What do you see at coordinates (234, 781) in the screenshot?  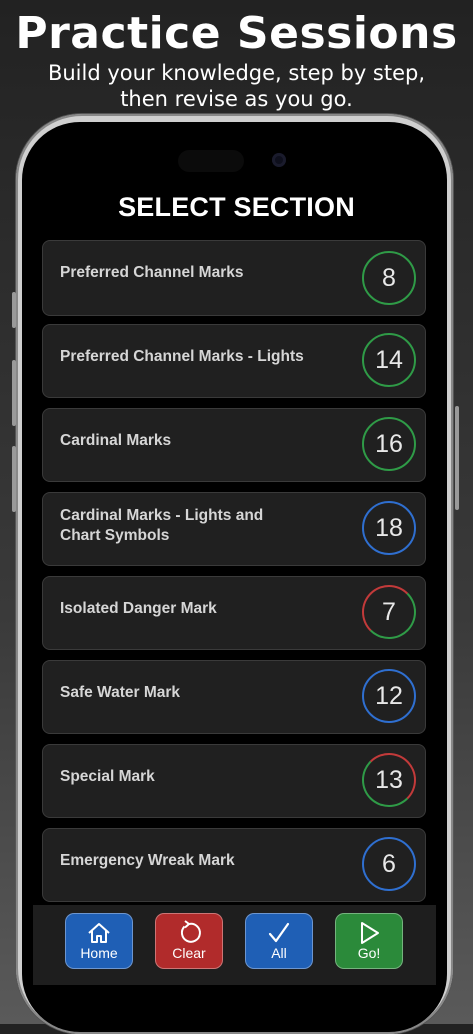 I see `section-row-special-mark: Special Mark 13` at bounding box center [234, 781].